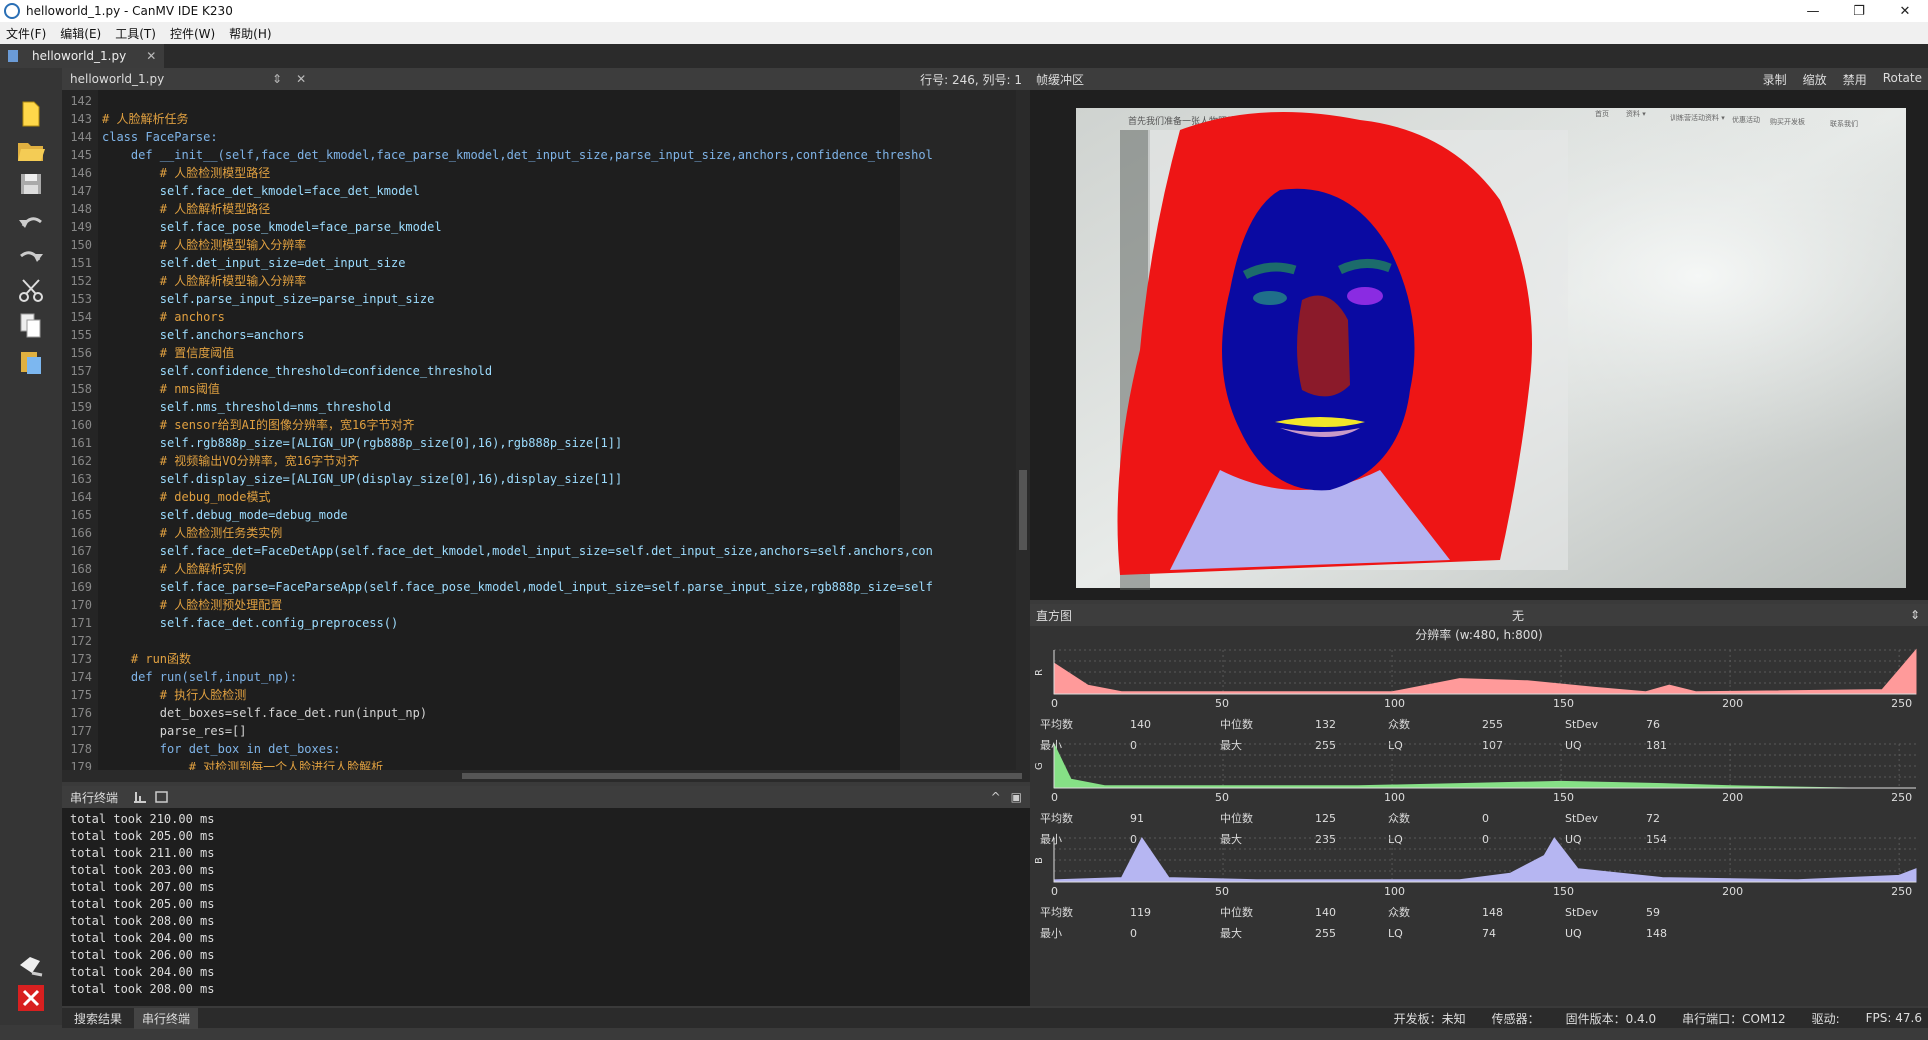 The image size is (1928, 1040). Describe the element at coordinates (186, 497) in the screenshot. I see `code-text: # debug_mode模式` at that location.